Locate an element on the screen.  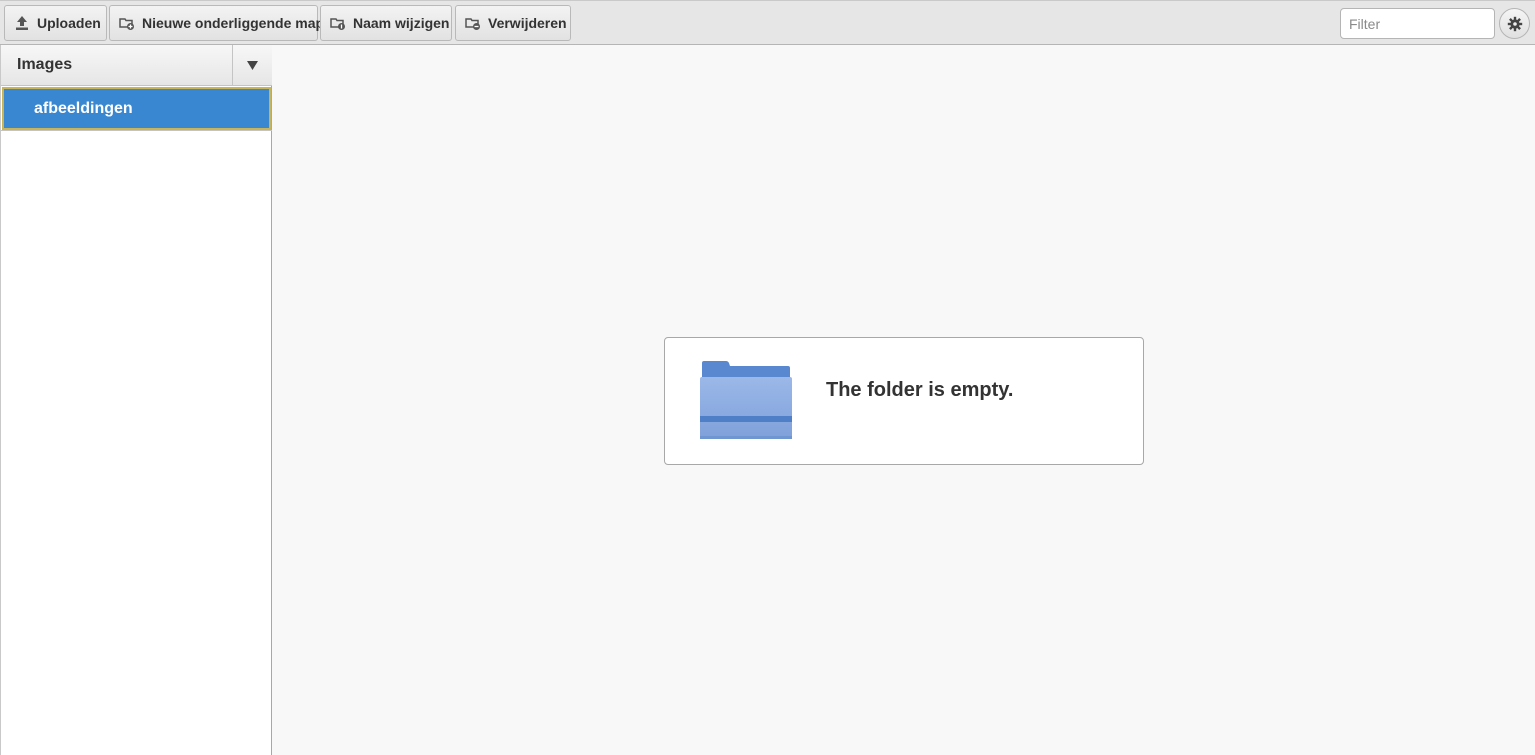
folder-icon is located at coordinates (746, 400).